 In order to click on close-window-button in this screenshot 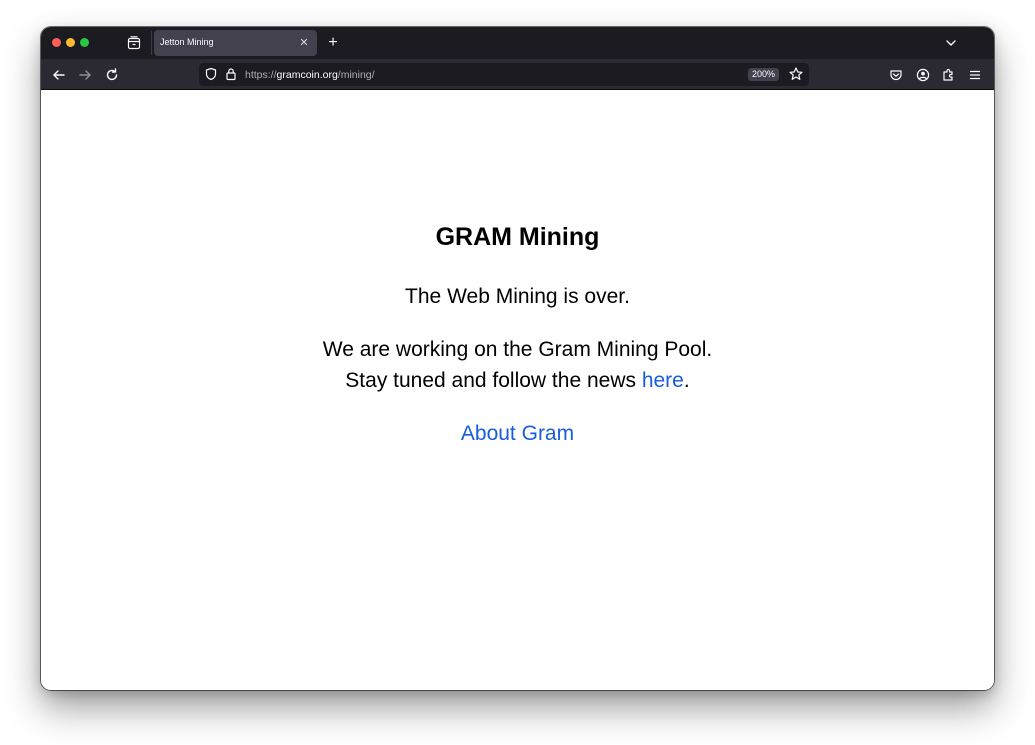, I will do `click(56, 42)`.